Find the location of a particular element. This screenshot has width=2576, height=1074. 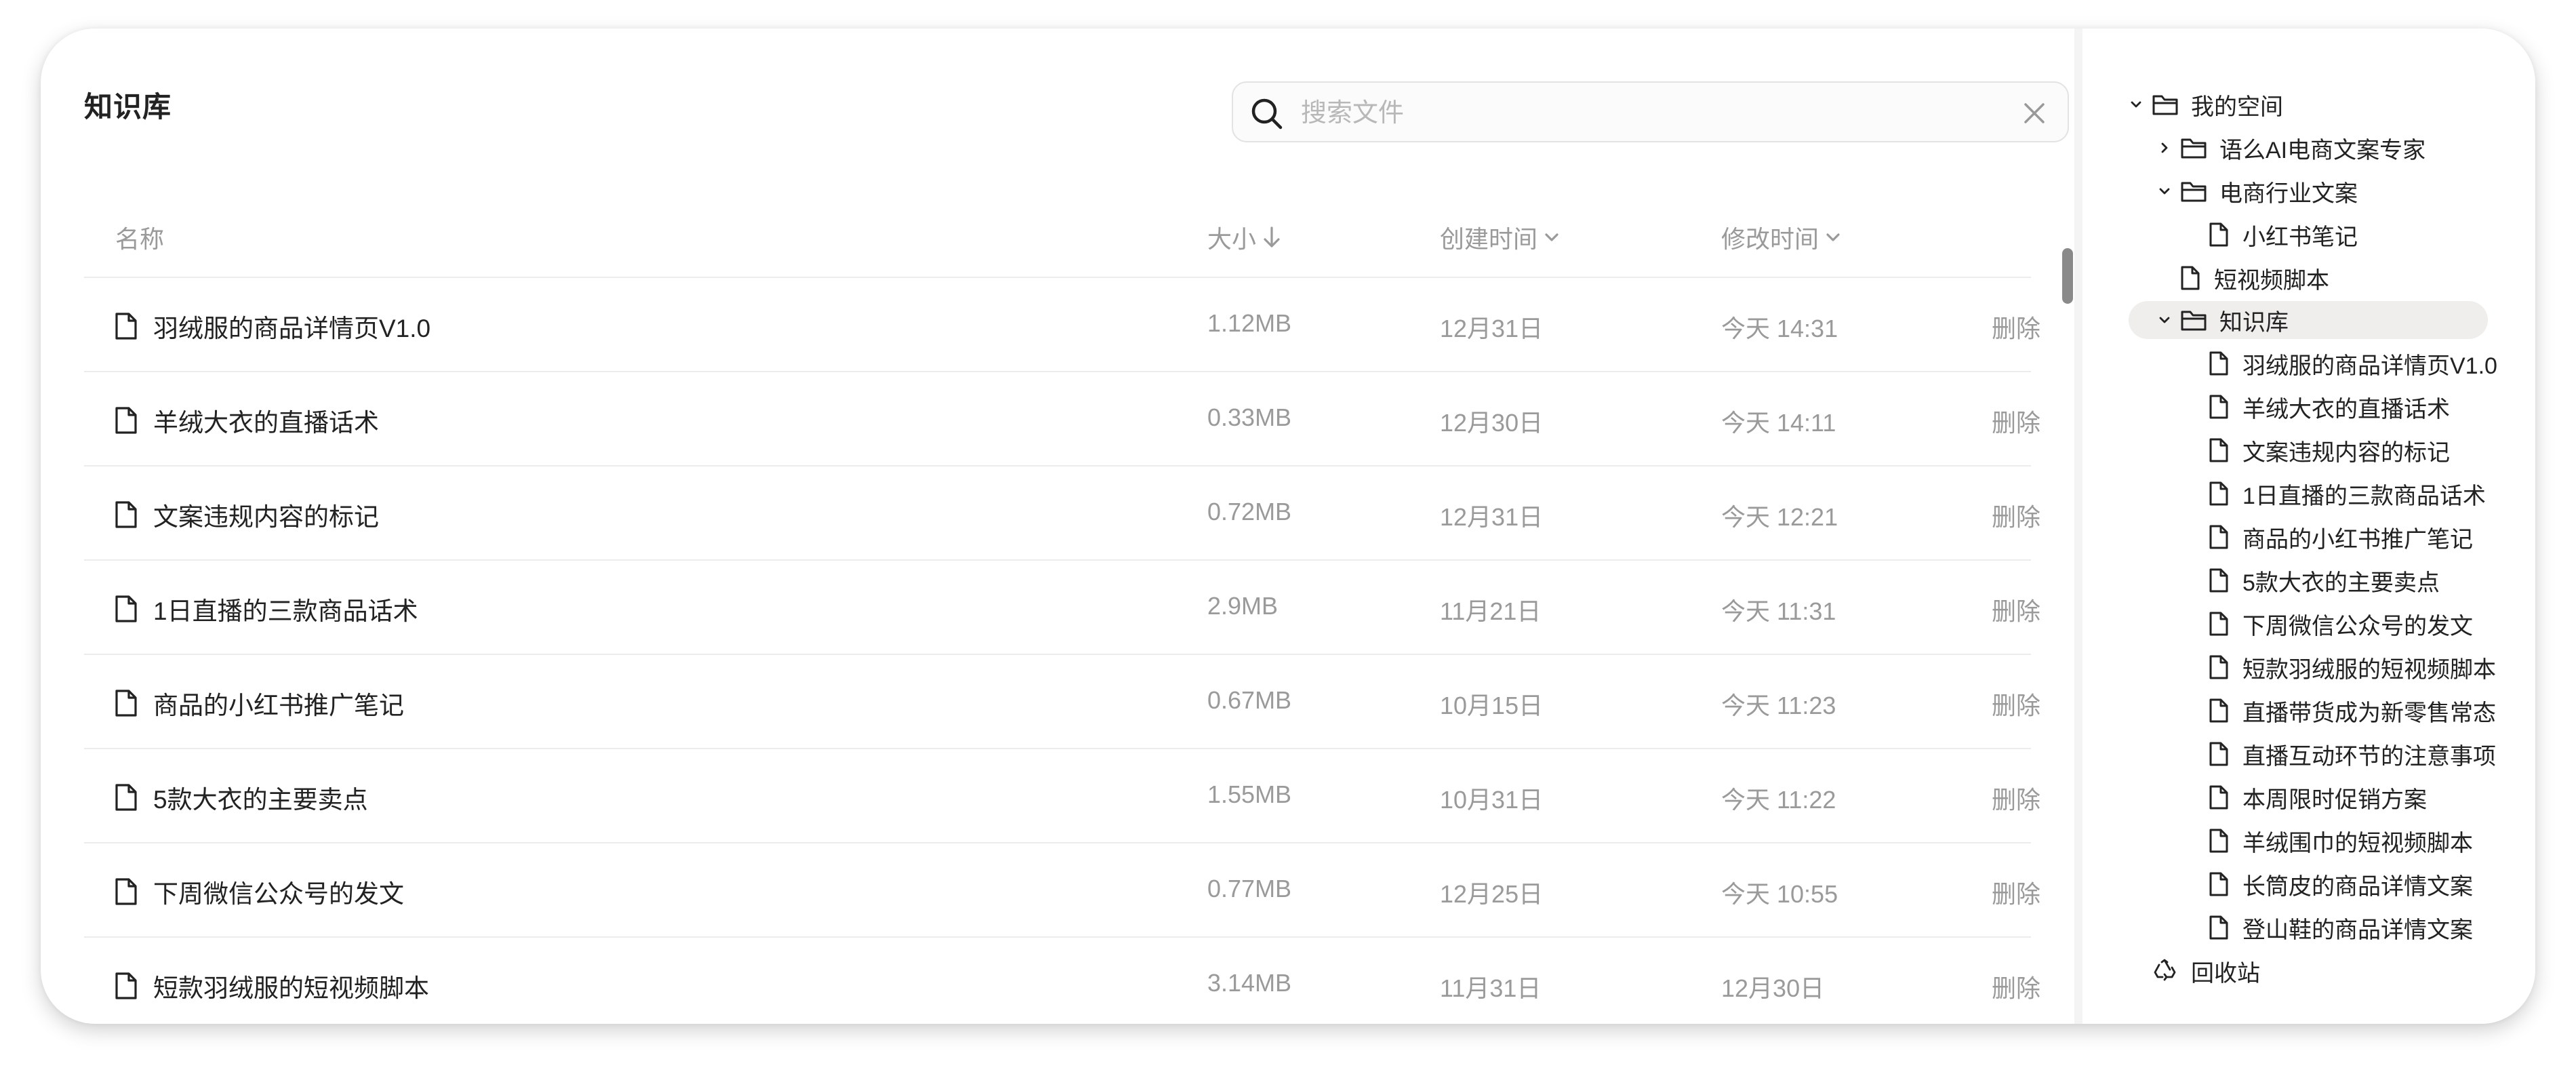

file-size: 2.9MB is located at coordinates (1243, 606).